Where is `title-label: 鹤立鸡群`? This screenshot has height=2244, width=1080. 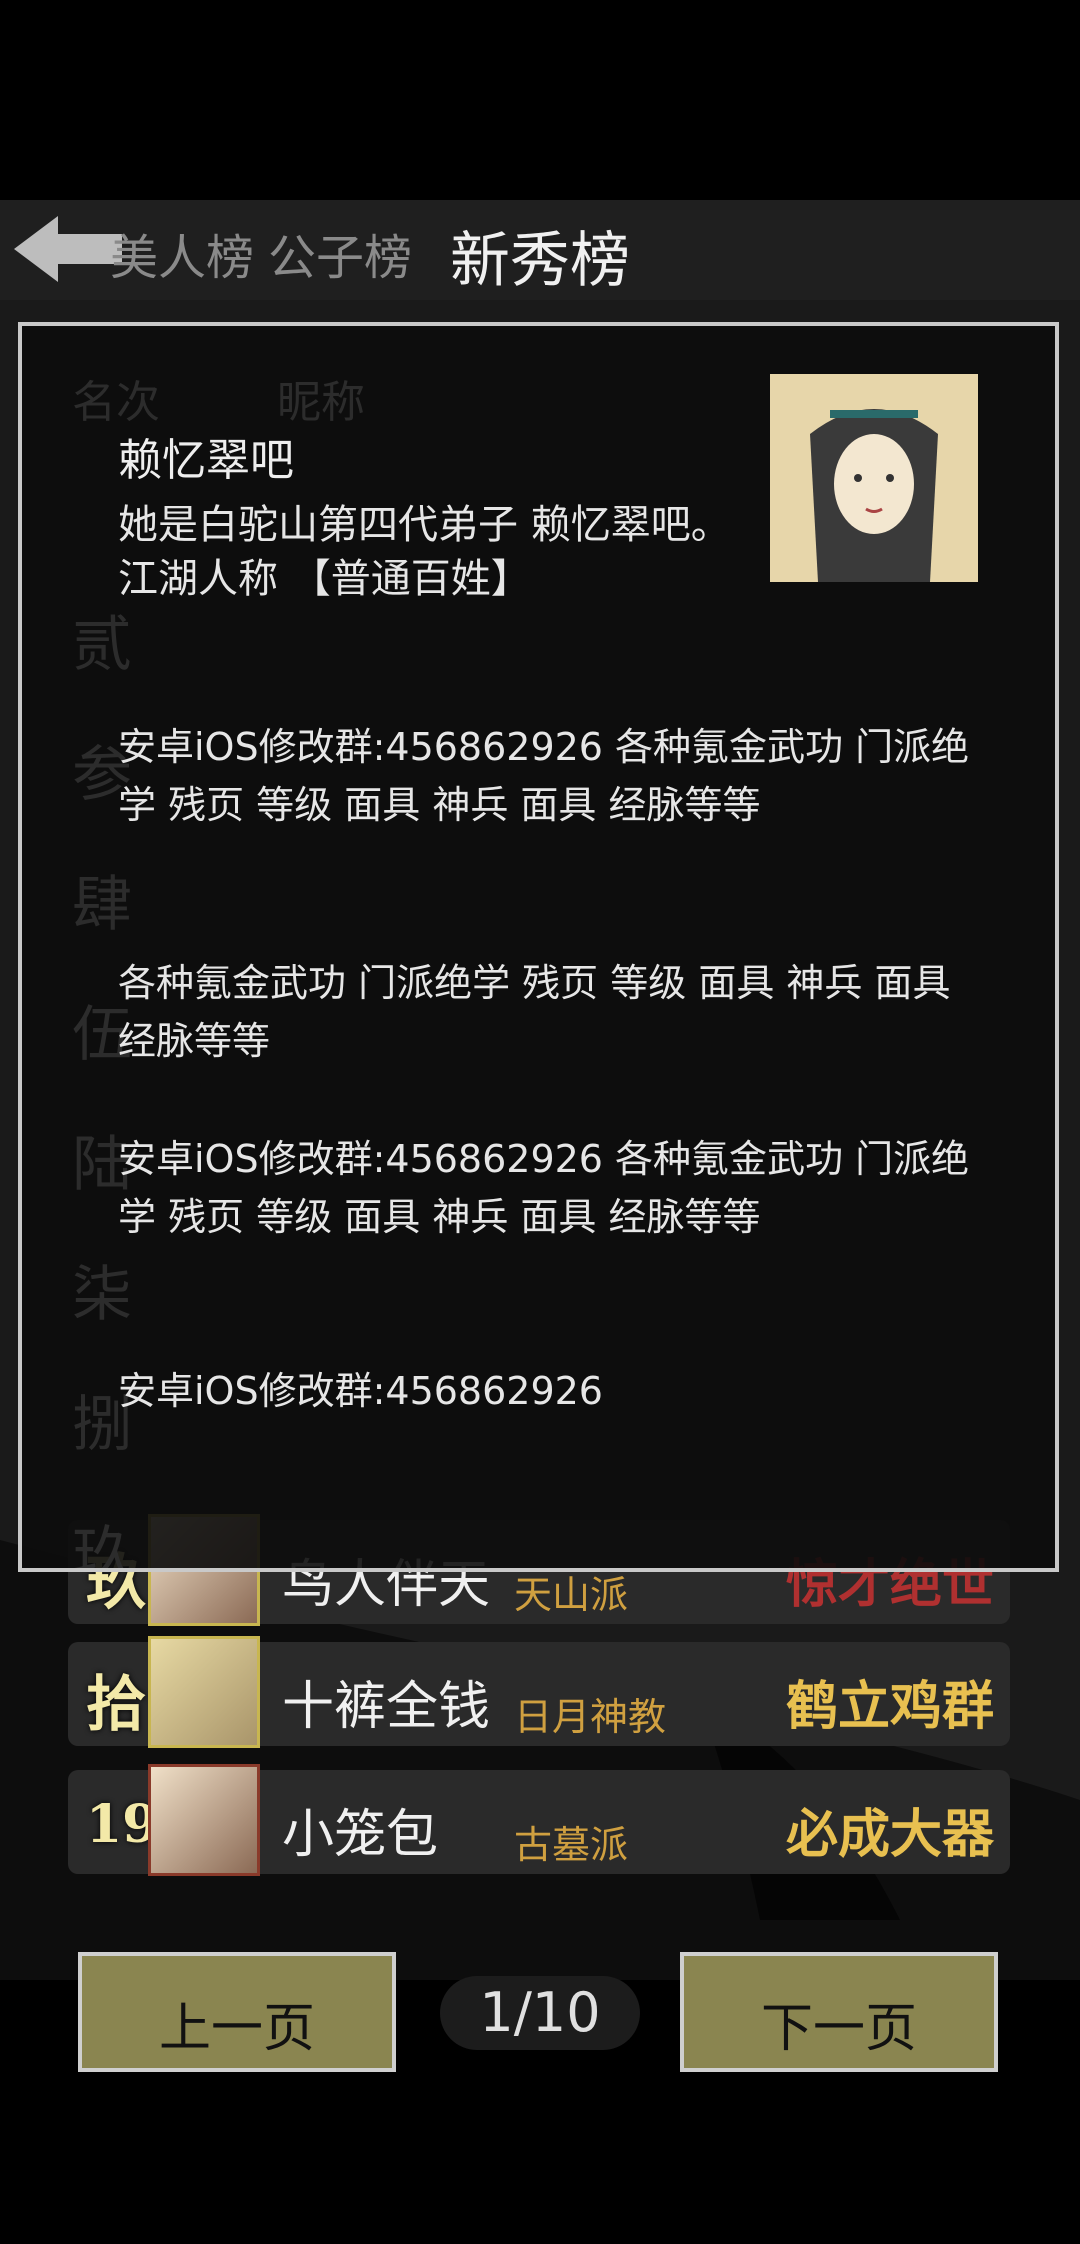 title-label: 鹤立鸡群 is located at coordinates (889, 1706).